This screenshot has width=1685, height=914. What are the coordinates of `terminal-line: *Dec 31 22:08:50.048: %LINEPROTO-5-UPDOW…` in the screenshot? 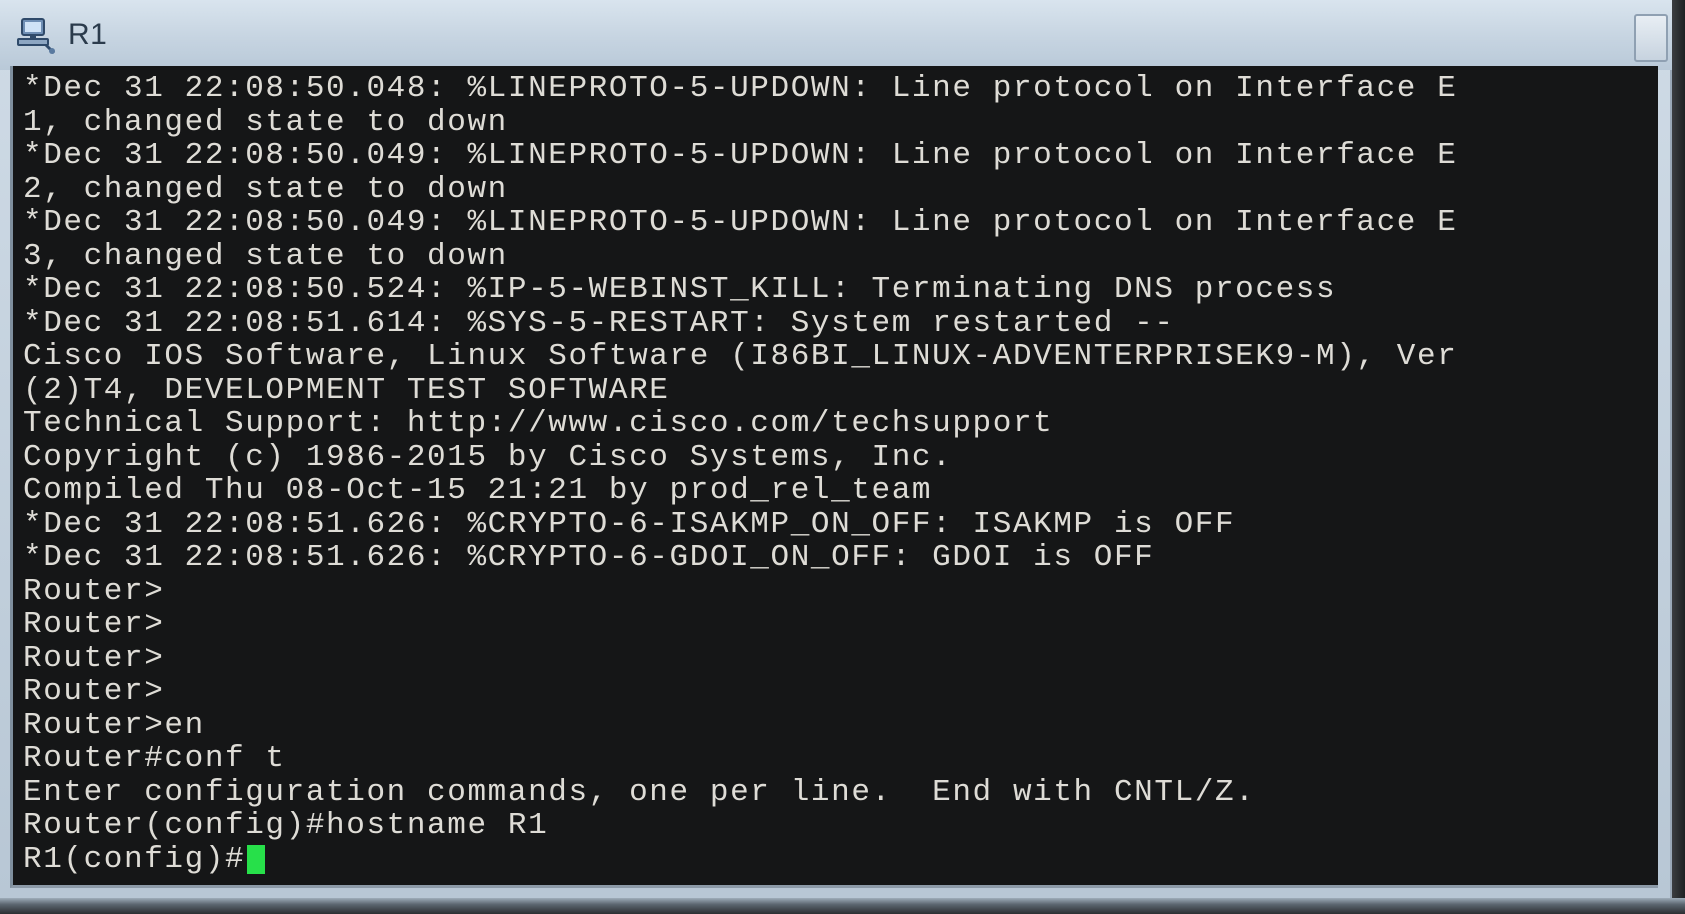 It's located at (740, 88).